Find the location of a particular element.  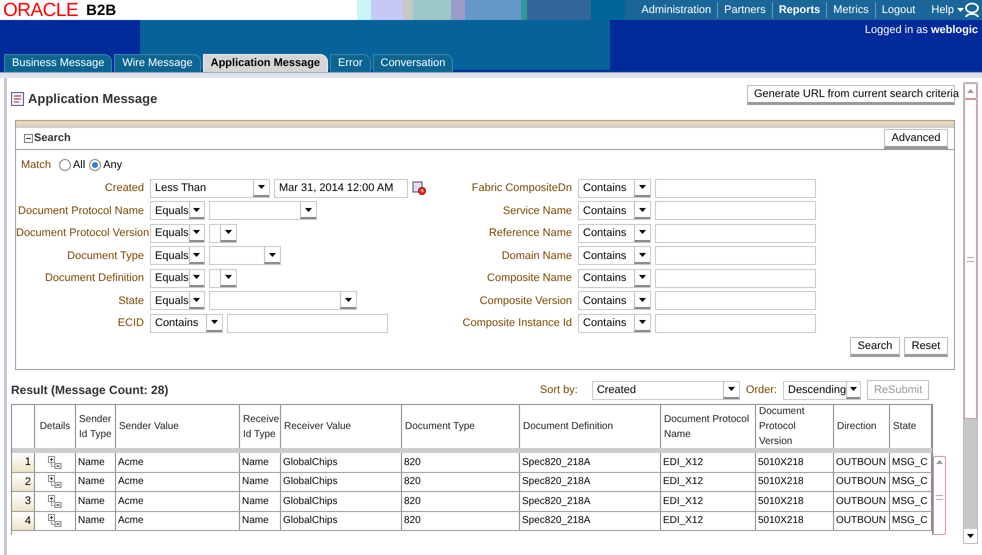

column-header: Receiver Value is located at coordinates (318, 426).